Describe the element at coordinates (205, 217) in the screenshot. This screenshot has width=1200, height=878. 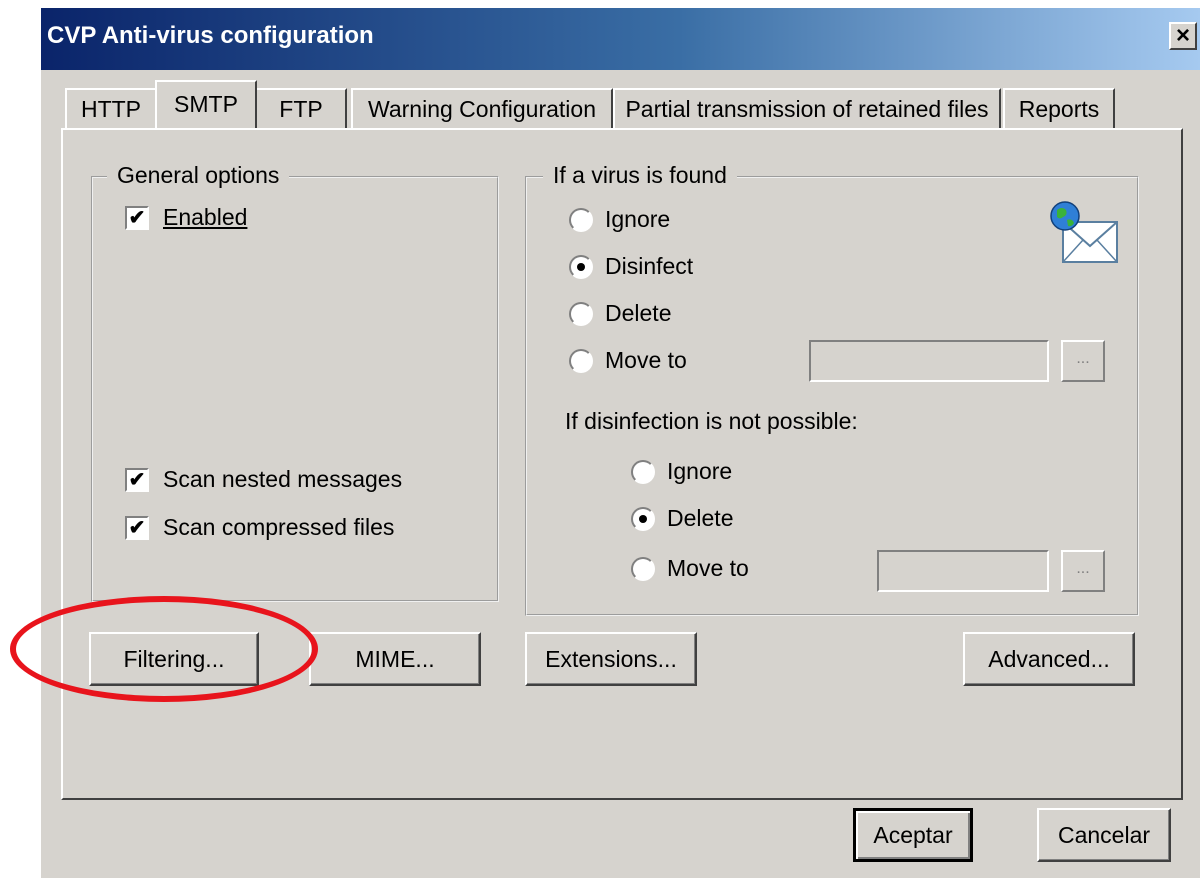
I see `enabled-label: Enabled` at that location.